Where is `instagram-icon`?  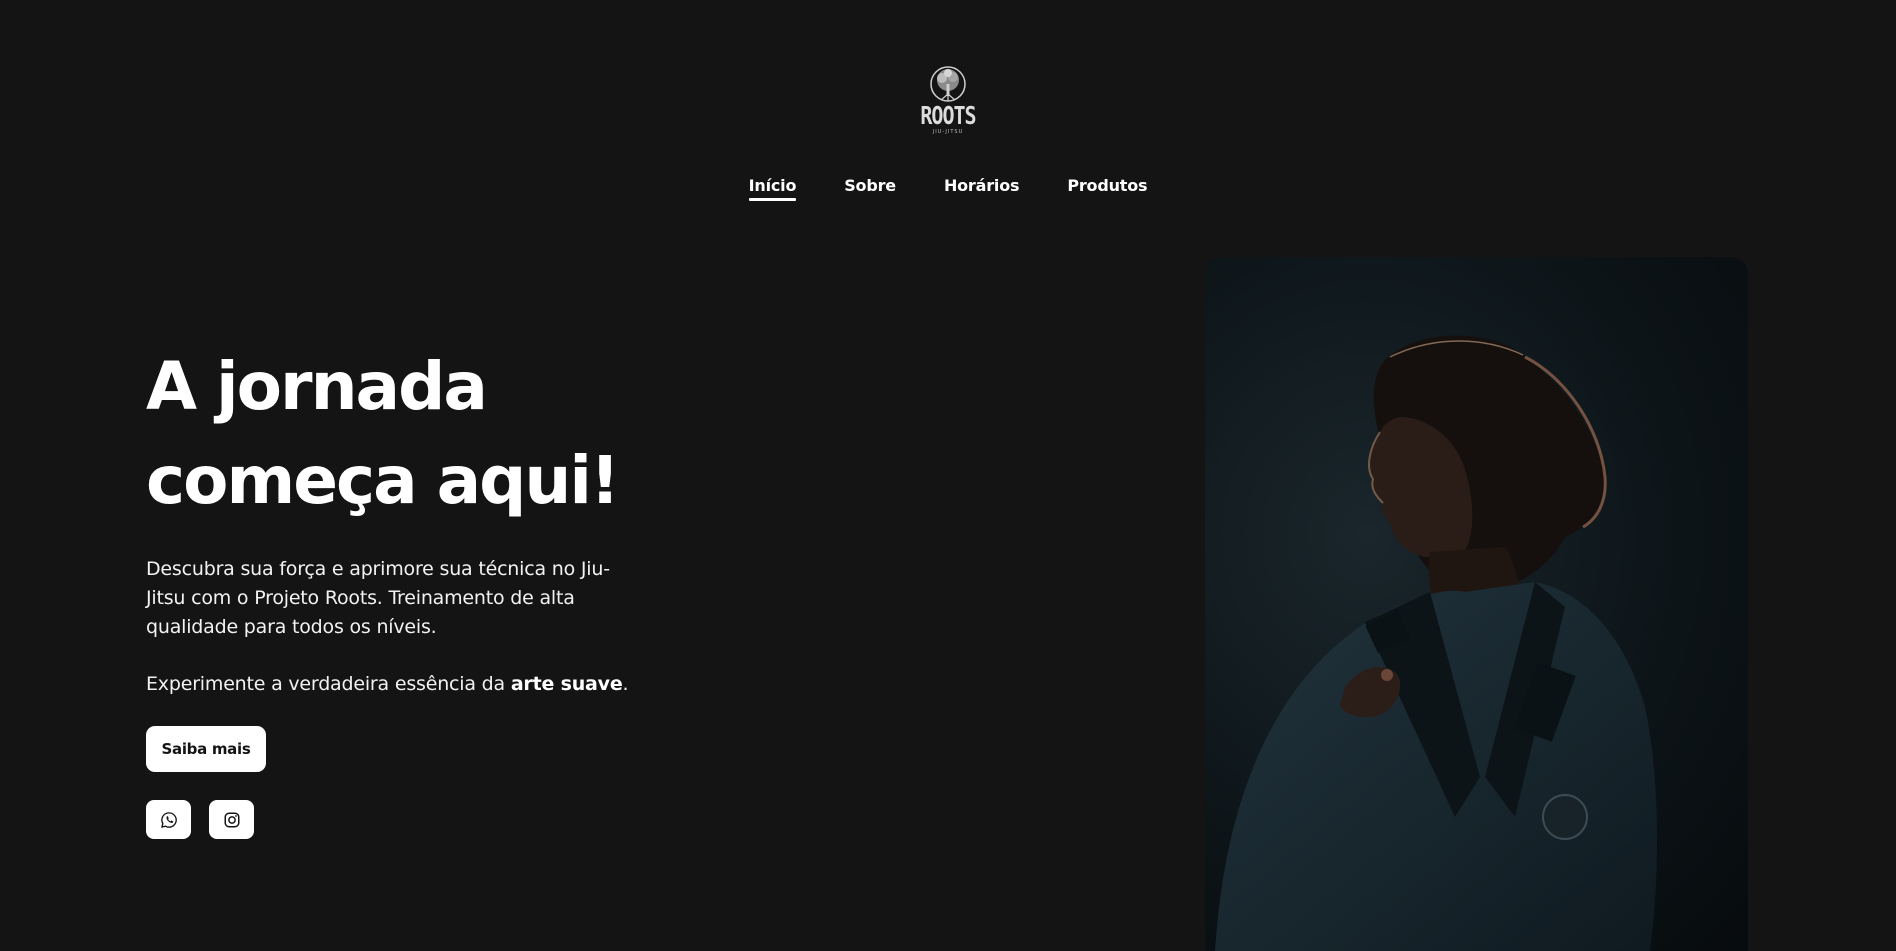 instagram-icon is located at coordinates (231, 819).